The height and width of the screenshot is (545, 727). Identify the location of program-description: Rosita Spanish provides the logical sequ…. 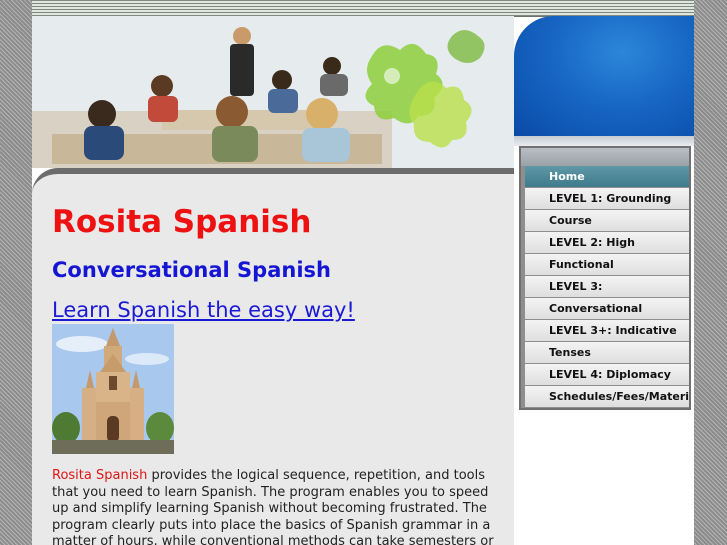
(280, 506).